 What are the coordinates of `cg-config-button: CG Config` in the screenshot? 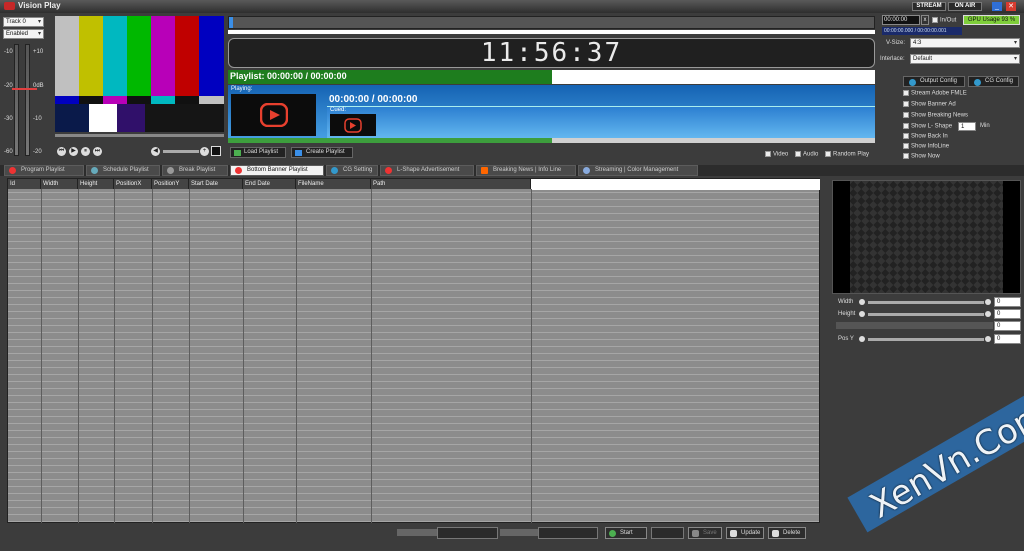 It's located at (993, 81).